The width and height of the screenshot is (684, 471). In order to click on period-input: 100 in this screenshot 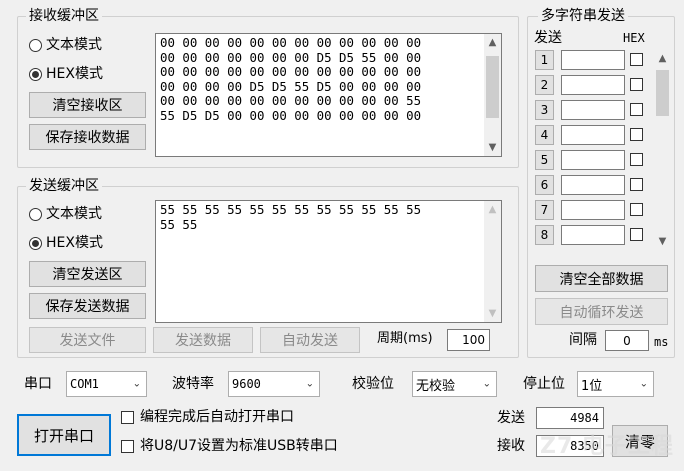, I will do `click(468, 340)`.